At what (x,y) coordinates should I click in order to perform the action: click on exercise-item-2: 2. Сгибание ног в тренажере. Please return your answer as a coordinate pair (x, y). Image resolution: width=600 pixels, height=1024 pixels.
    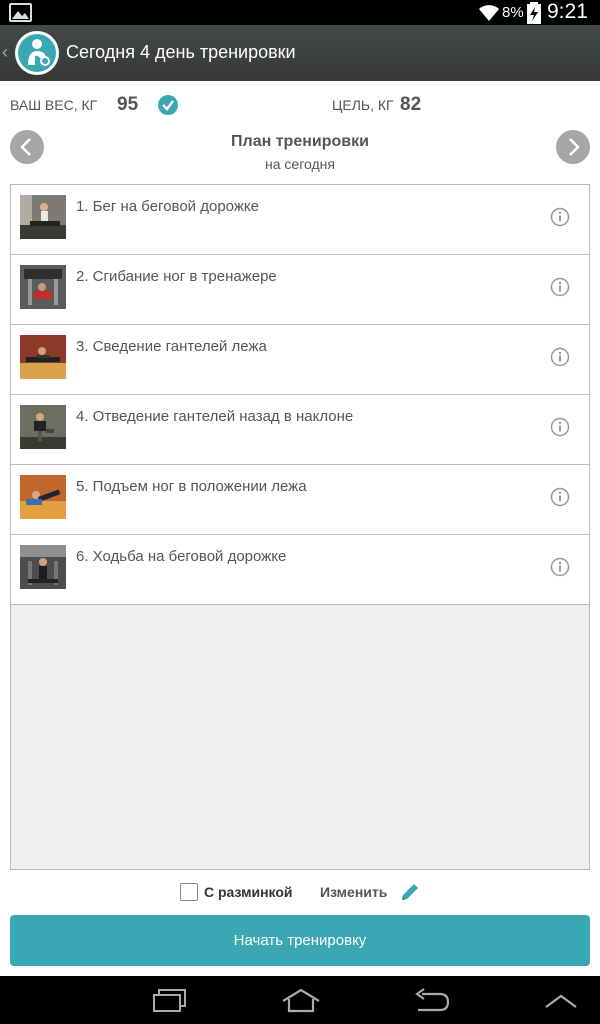
    Looking at the image, I should click on (300, 290).